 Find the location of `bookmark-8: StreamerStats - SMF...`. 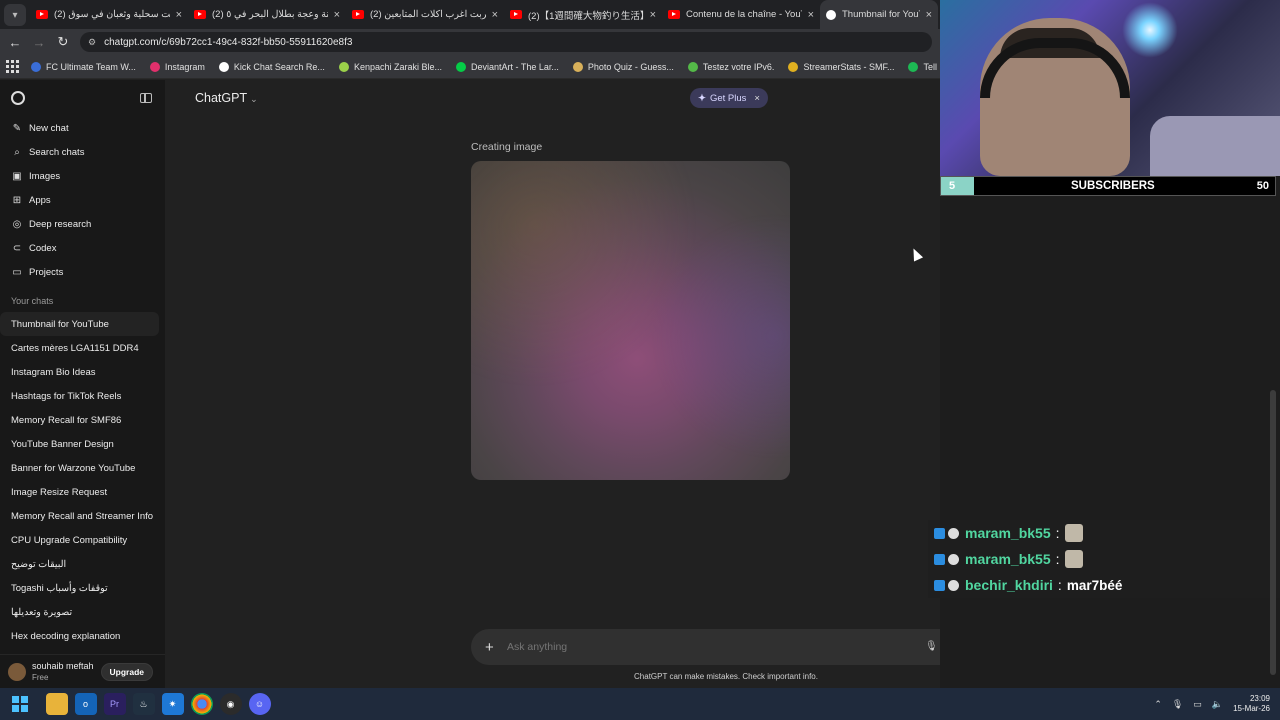

bookmark-8: StreamerStats - SMF... is located at coordinates (841, 66).